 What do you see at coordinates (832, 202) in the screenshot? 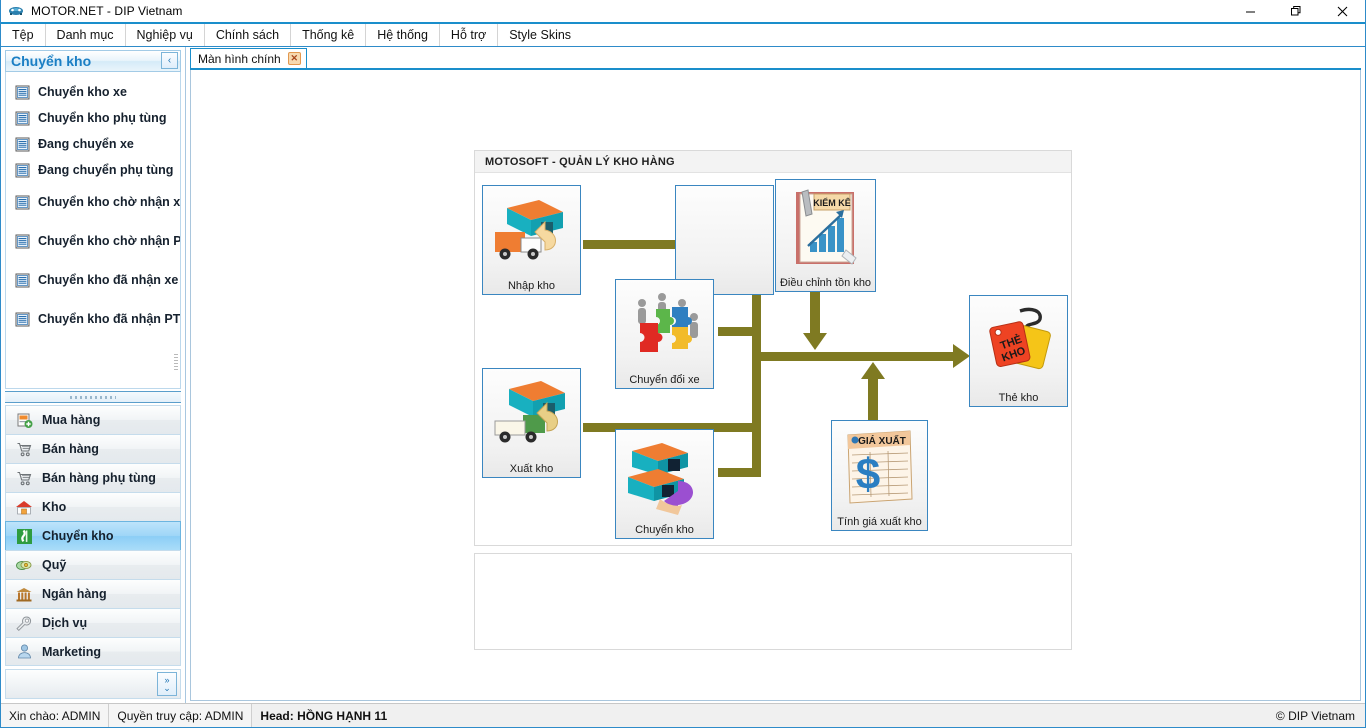
I see `svg-text: KIỂM KÊ` at bounding box center [832, 202].